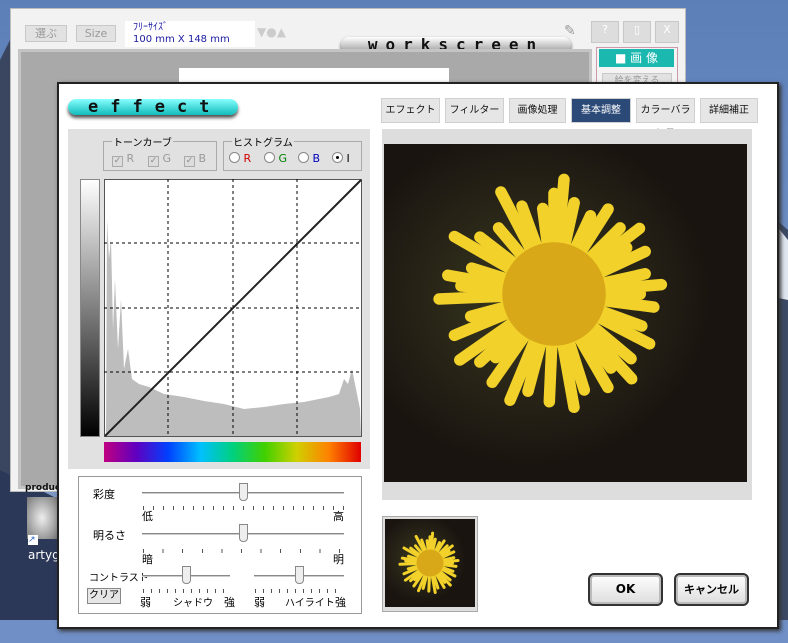 This screenshot has height=643, width=788. I want to click on tone-r-checkbox: ✓ R, so click(123, 159).